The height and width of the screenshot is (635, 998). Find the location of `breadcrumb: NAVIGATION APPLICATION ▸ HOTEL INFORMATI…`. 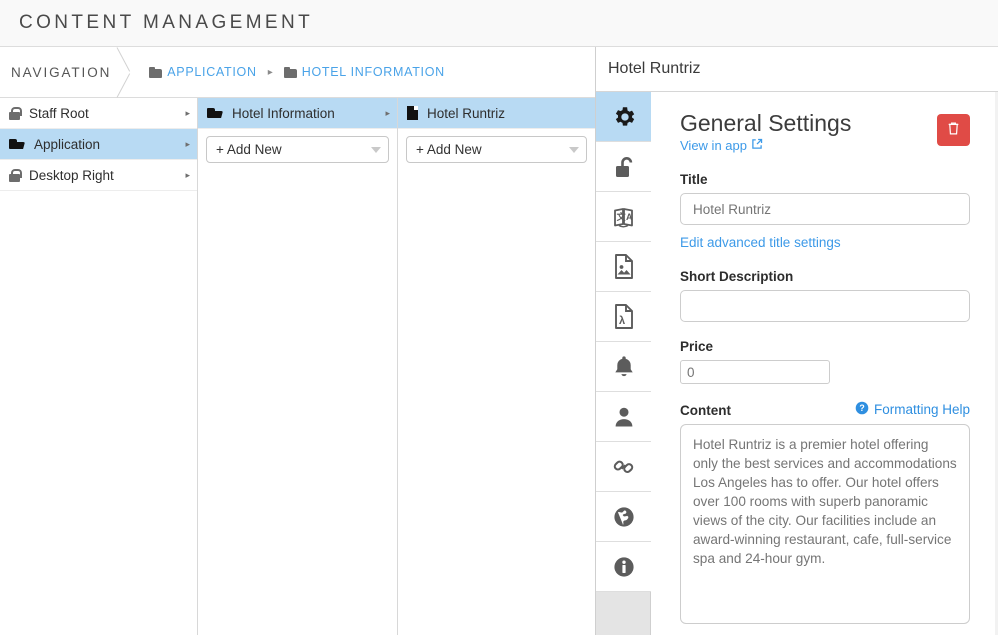

breadcrumb: NAVIGATION APPLICATION ▸ HOTEL INFORMATI… is located at coordinates (297, 72).